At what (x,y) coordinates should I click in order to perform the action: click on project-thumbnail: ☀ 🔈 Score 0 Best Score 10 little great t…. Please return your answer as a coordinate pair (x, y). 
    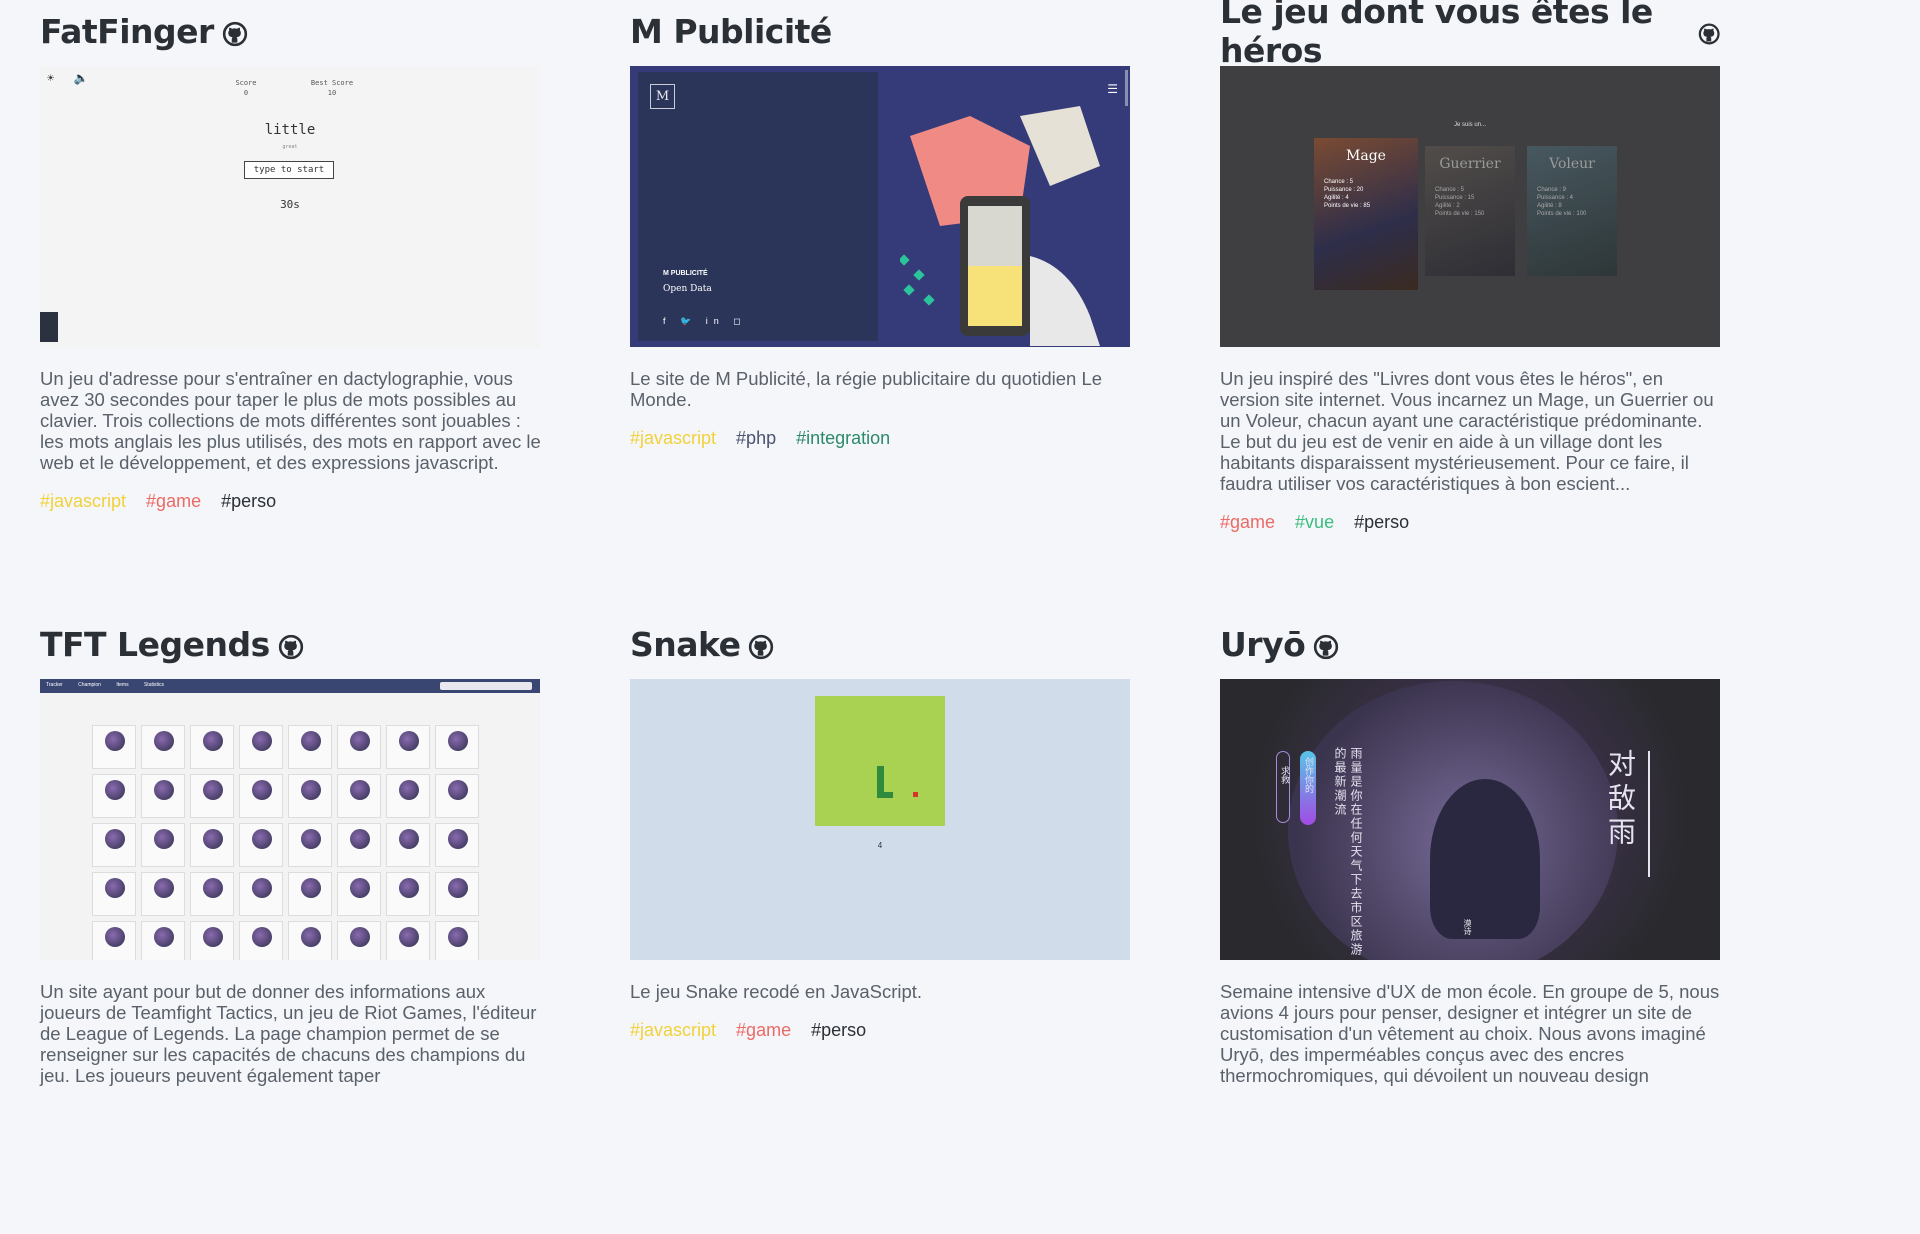
    Looking at the image, I should click on (290, 206).